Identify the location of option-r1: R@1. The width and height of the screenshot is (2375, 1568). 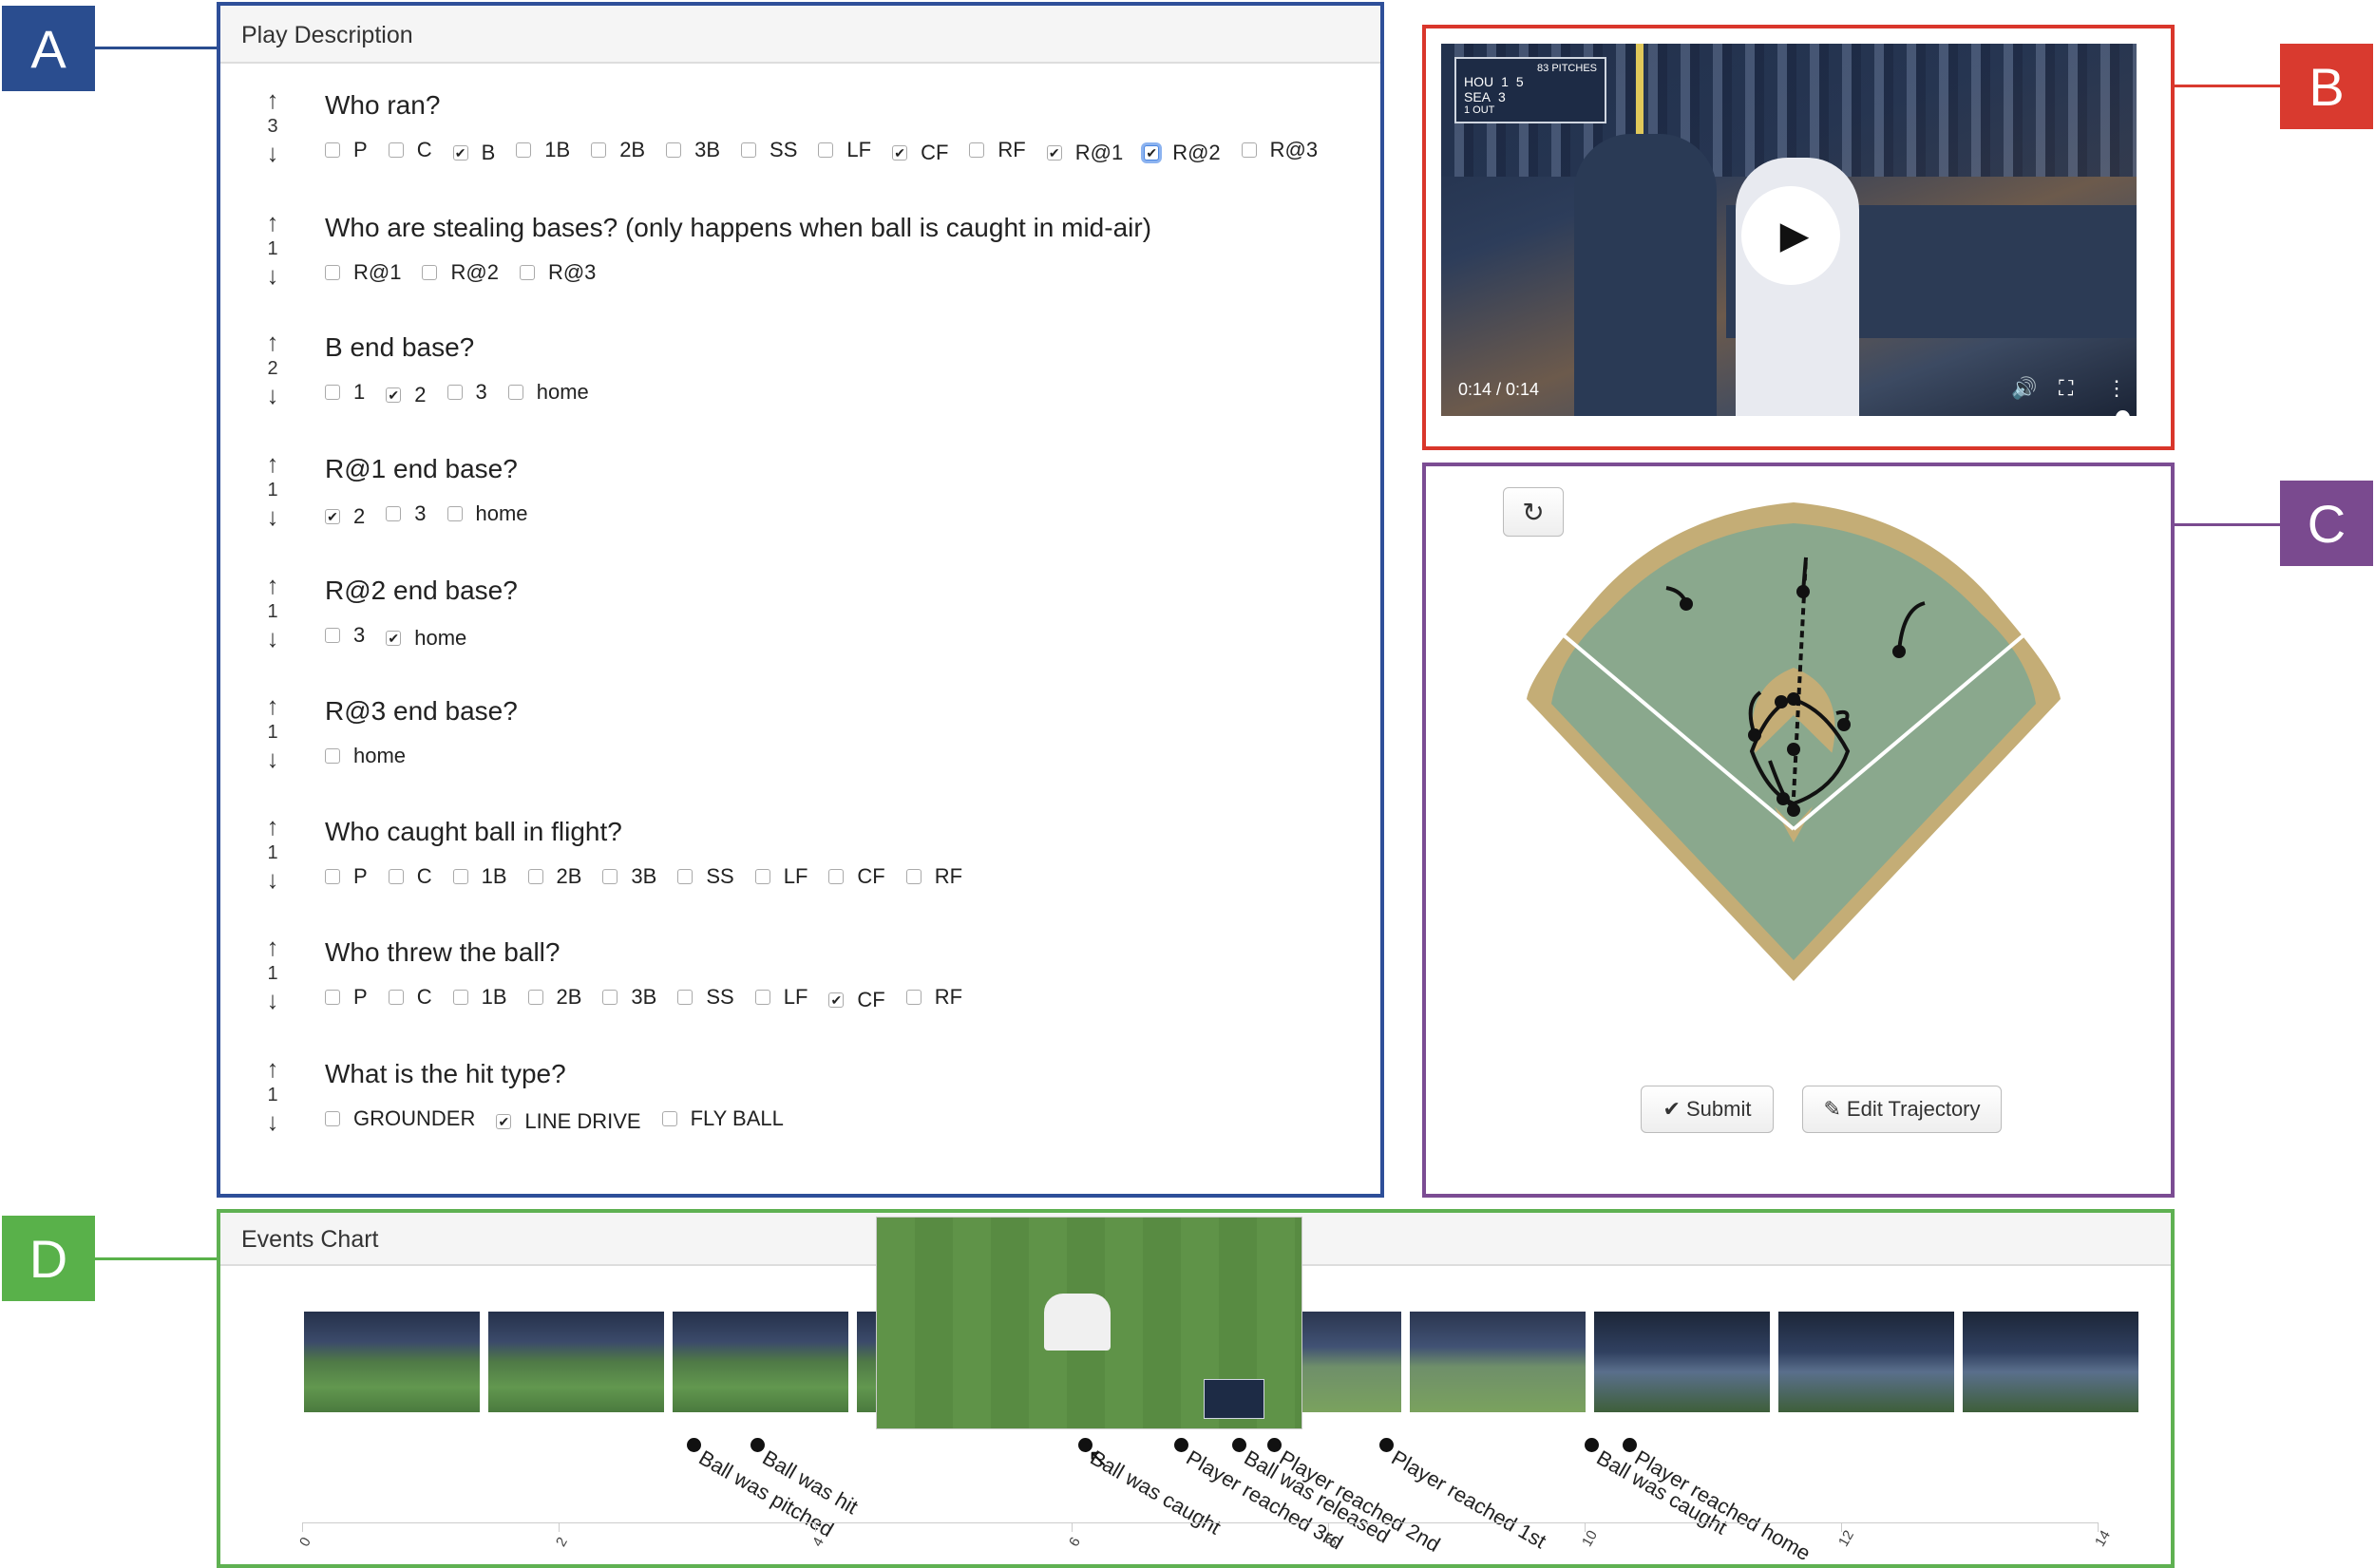
(363, 272).